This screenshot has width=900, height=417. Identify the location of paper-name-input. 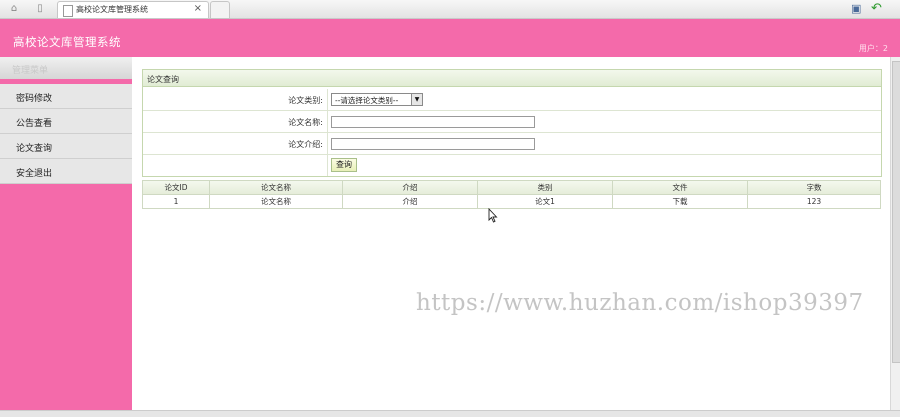
(433, 122).